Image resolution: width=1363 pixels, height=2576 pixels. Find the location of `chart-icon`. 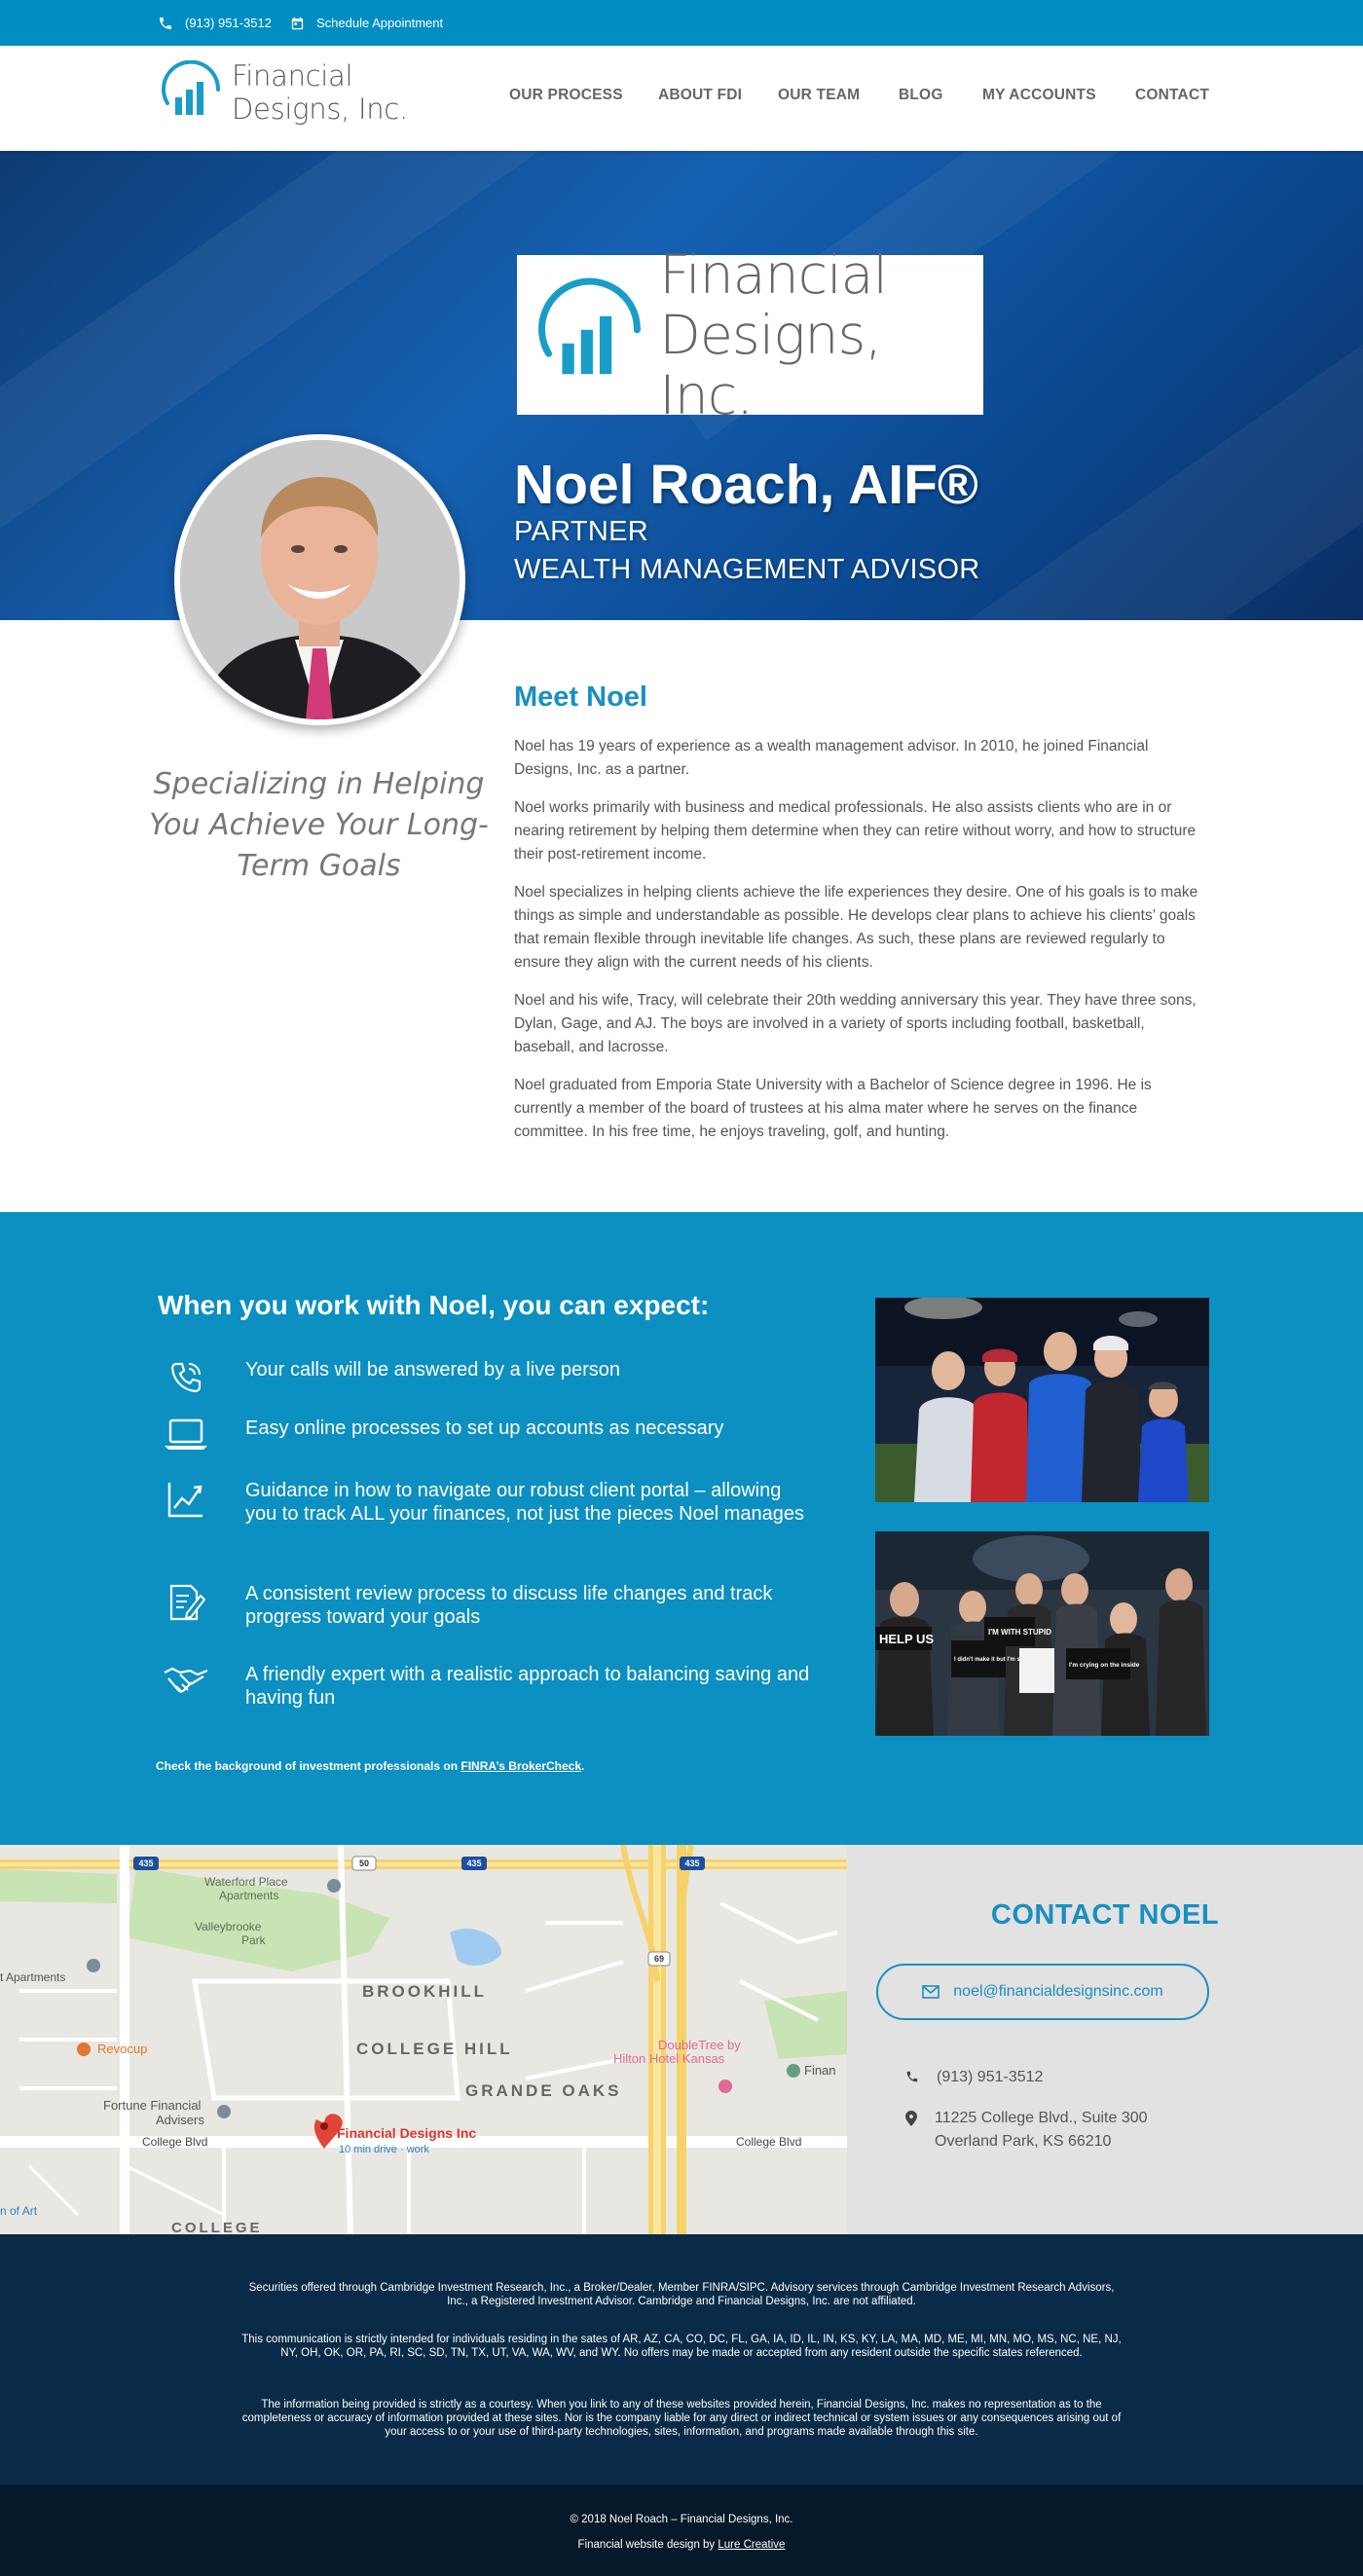

chart-icon is located at coordinates (185, 1500).